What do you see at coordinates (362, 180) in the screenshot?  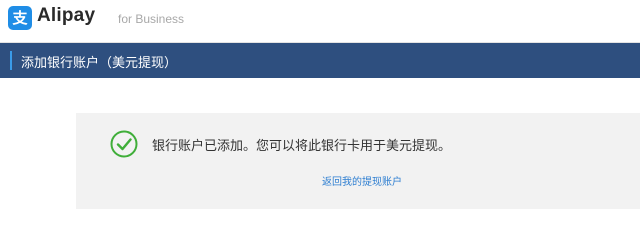 I see `return-to-withdrawal-accounts-link: 返回我的提现账户` at bounding box center [362, 180].